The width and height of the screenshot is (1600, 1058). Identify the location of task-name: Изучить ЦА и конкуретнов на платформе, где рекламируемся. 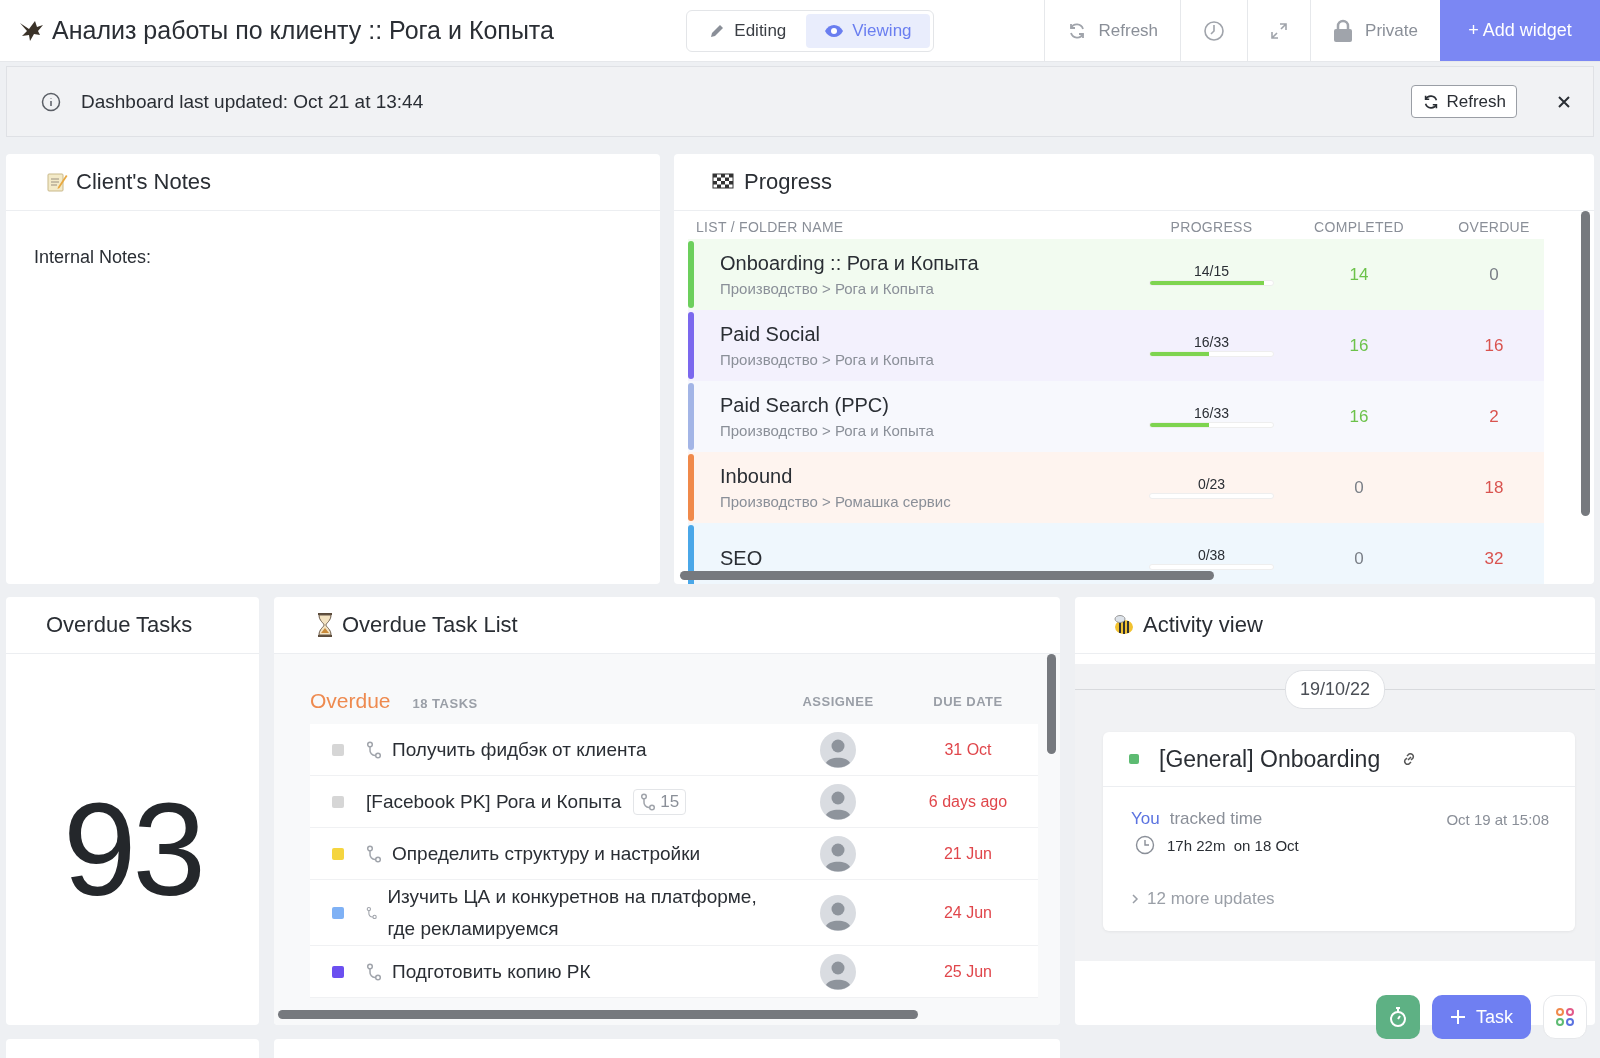
(582, 912).